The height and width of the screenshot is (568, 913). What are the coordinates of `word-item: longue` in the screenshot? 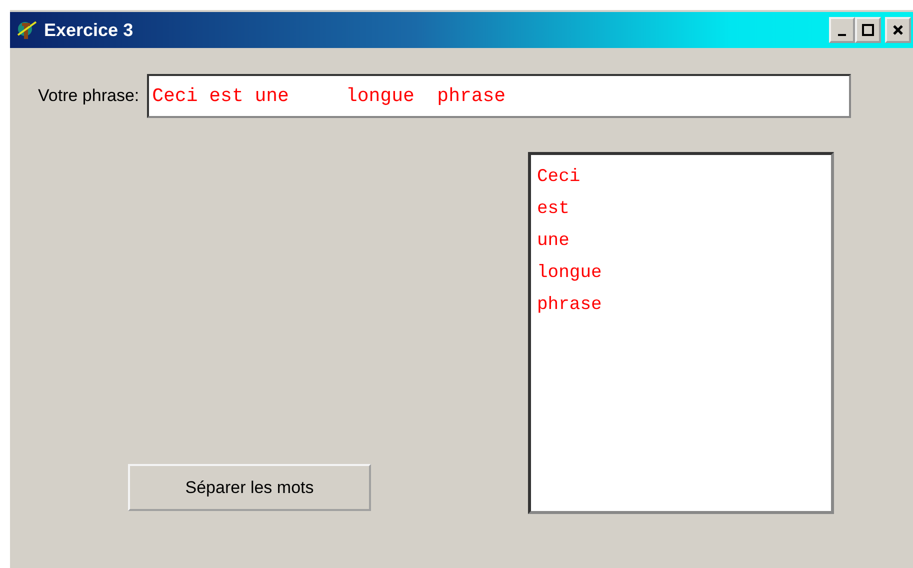 It's located at (681, 273).